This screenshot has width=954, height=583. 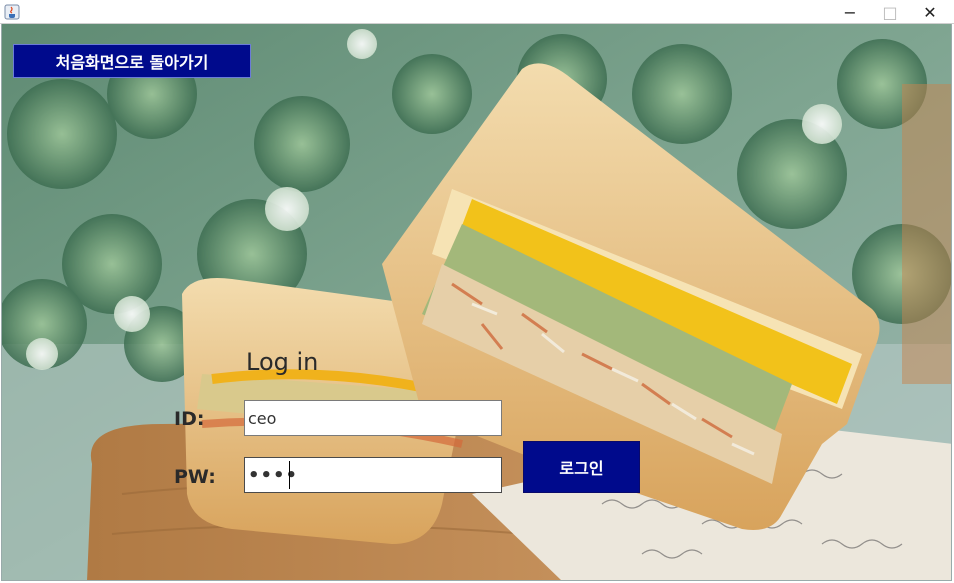 I want to click on login-title: Log in, so click(x=282, y=362).